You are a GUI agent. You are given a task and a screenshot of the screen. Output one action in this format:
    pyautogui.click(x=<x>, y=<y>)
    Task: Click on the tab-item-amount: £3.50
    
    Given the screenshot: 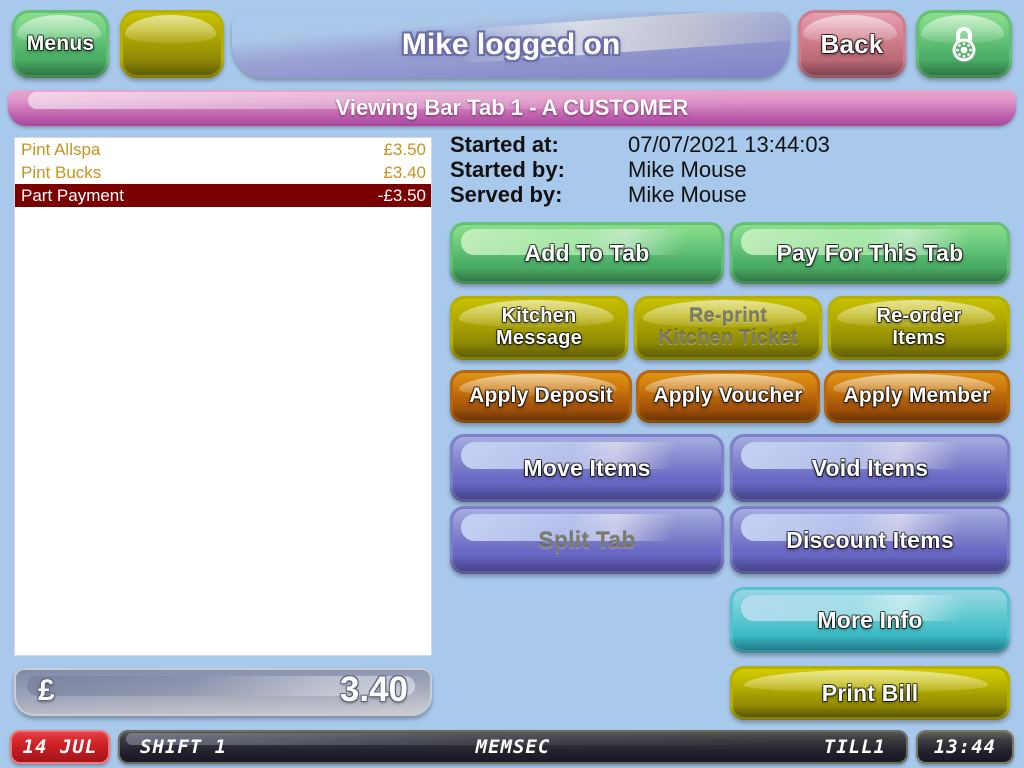 What is the action you would take?
    pyautogui.click(x=404, y=149)
    